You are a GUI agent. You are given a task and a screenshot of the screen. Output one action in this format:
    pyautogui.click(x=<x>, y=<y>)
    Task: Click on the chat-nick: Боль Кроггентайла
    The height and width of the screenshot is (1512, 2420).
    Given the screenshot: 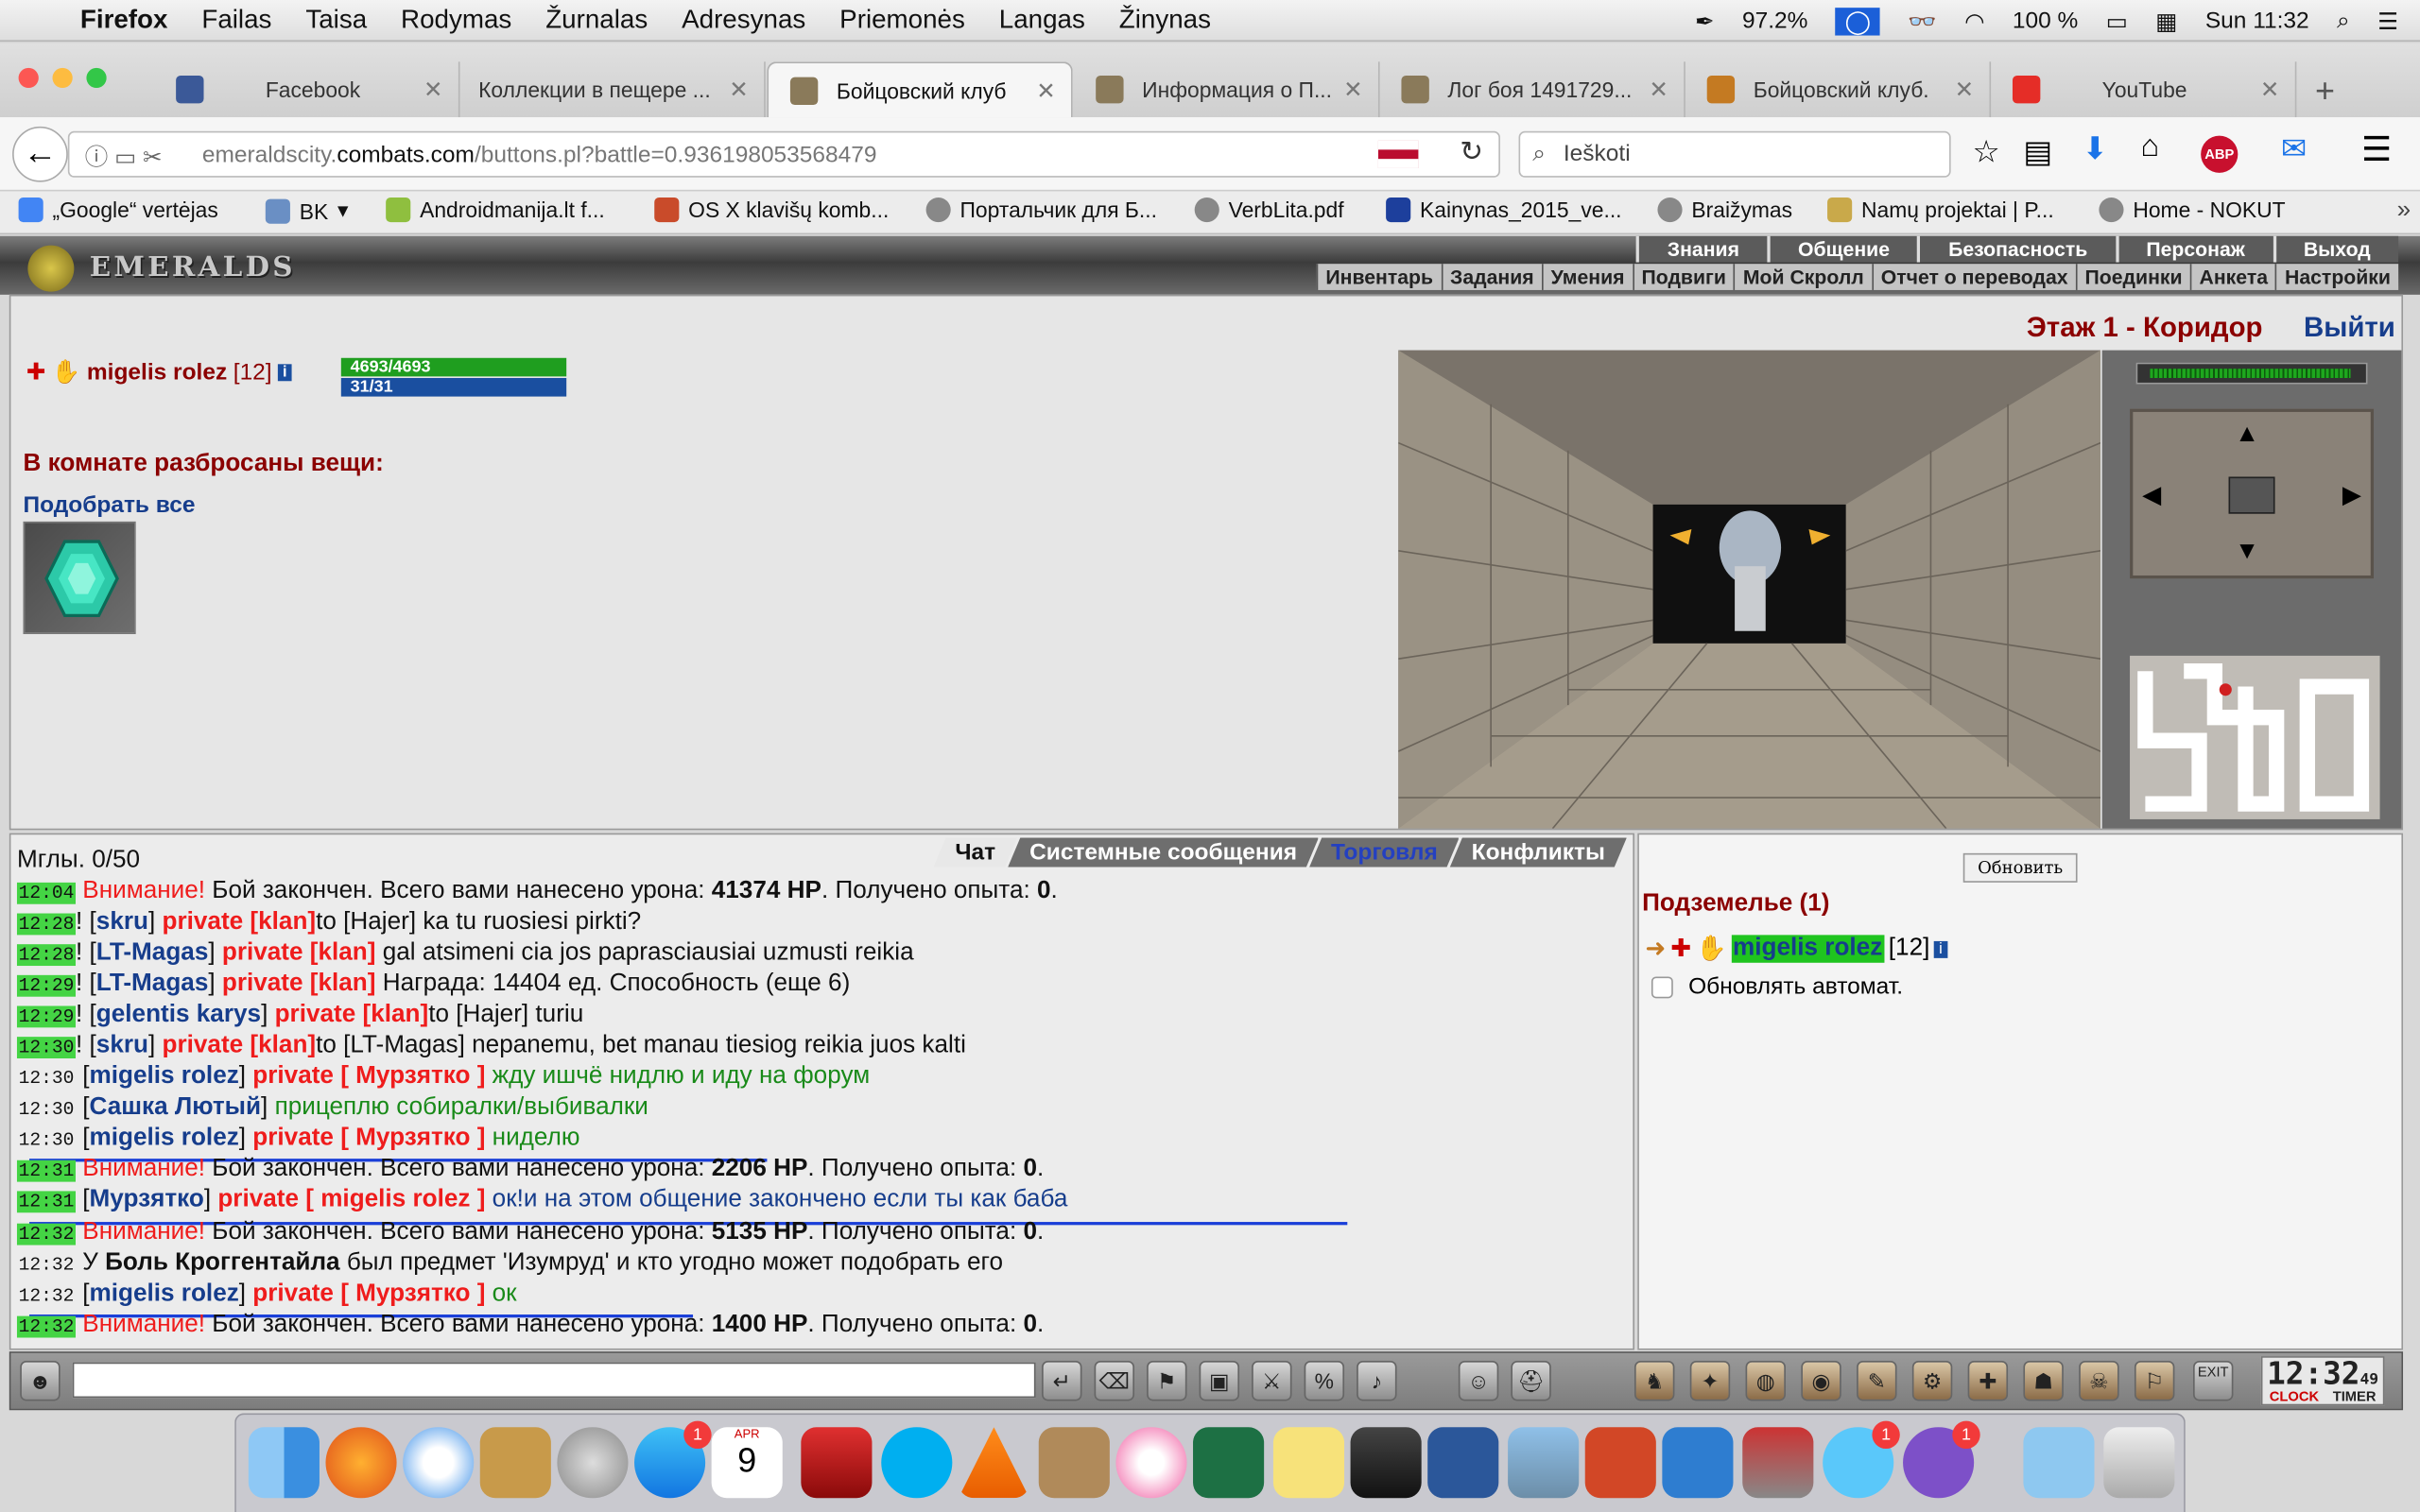 What is the action you would take?
    pyautogui.click(x=222, y=1262)
    